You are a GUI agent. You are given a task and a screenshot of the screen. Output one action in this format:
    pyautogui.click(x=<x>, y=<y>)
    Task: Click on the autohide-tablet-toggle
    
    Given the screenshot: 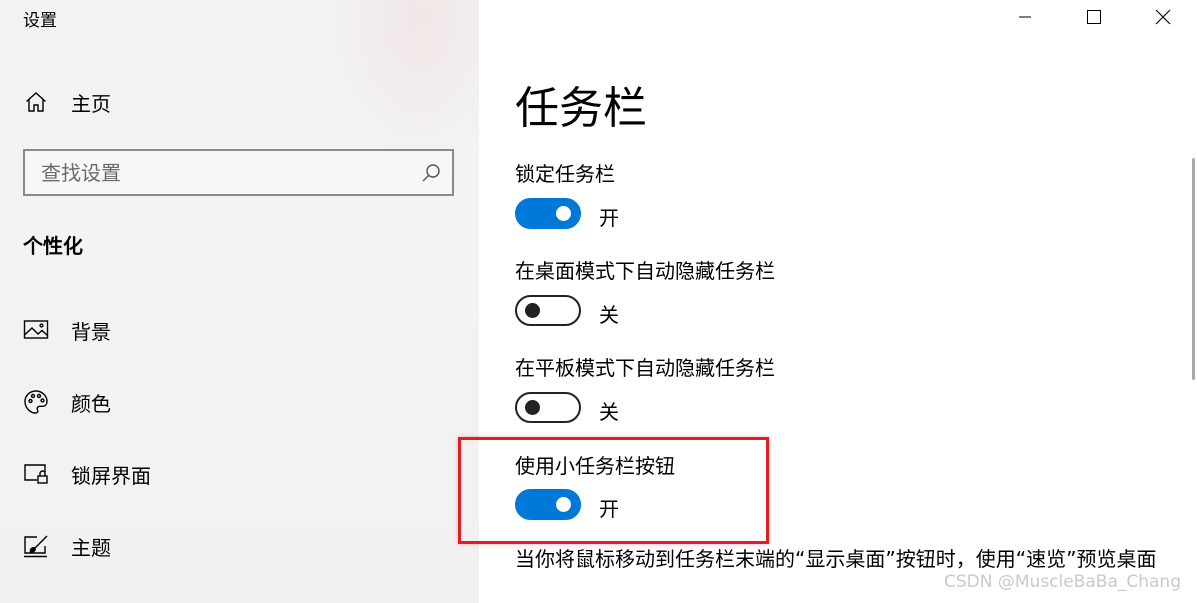 What is the action you would take?
    pyautogui.click(x=548, y=407)
    